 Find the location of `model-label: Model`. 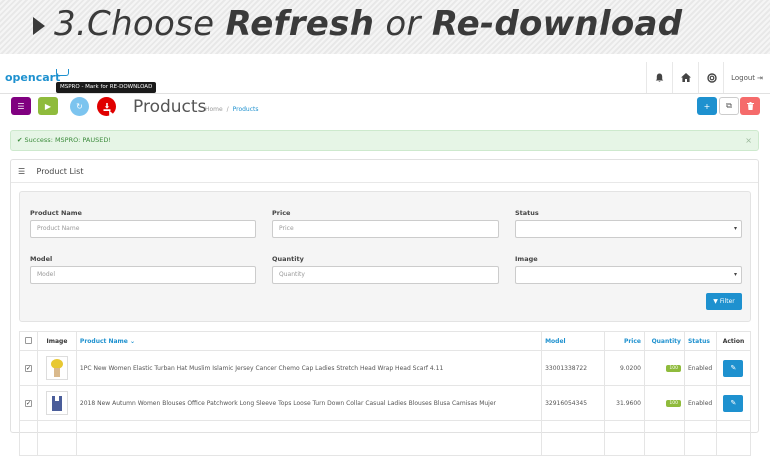

model-label: Model is located at coordinates (41, 259).